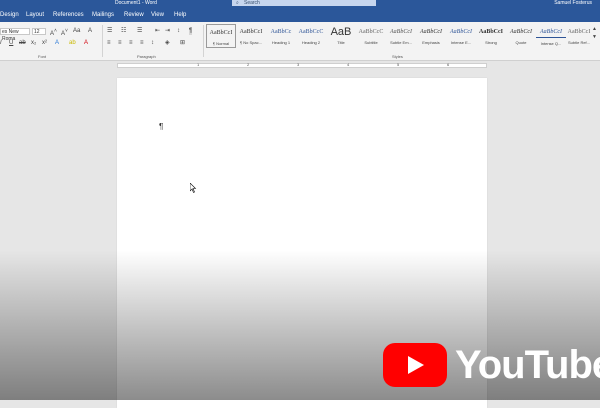 This screenshot has height=408, width=600. What do you see at coordinates (448, 64) in the screenshot?
I see `ruler-number: 6` at bounding box center [448, 64].